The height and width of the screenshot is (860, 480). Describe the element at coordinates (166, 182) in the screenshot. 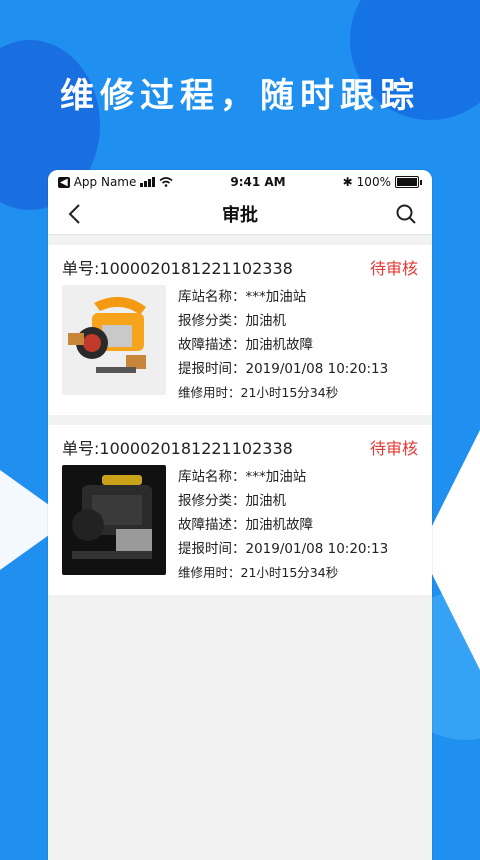

I see `wifi-icon` at that location.